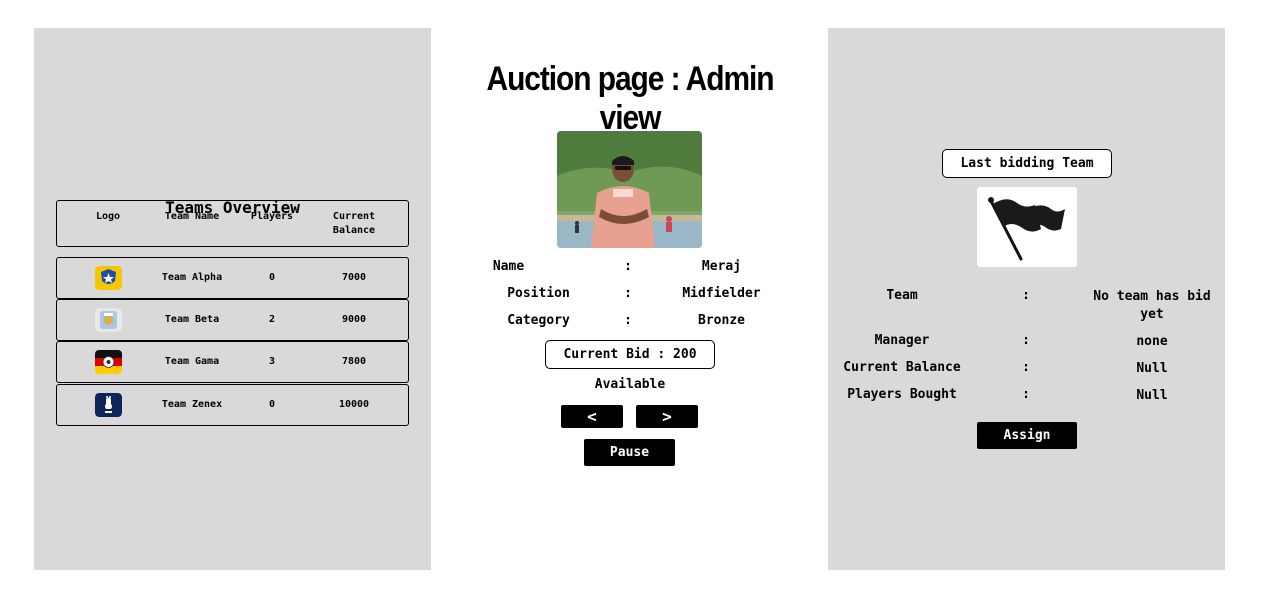 This screenshot has width=1270, height=600. Describe the element at coordinates (1152, 368) in the screenshot. I see `last-current-balance-value: Null` at that location.